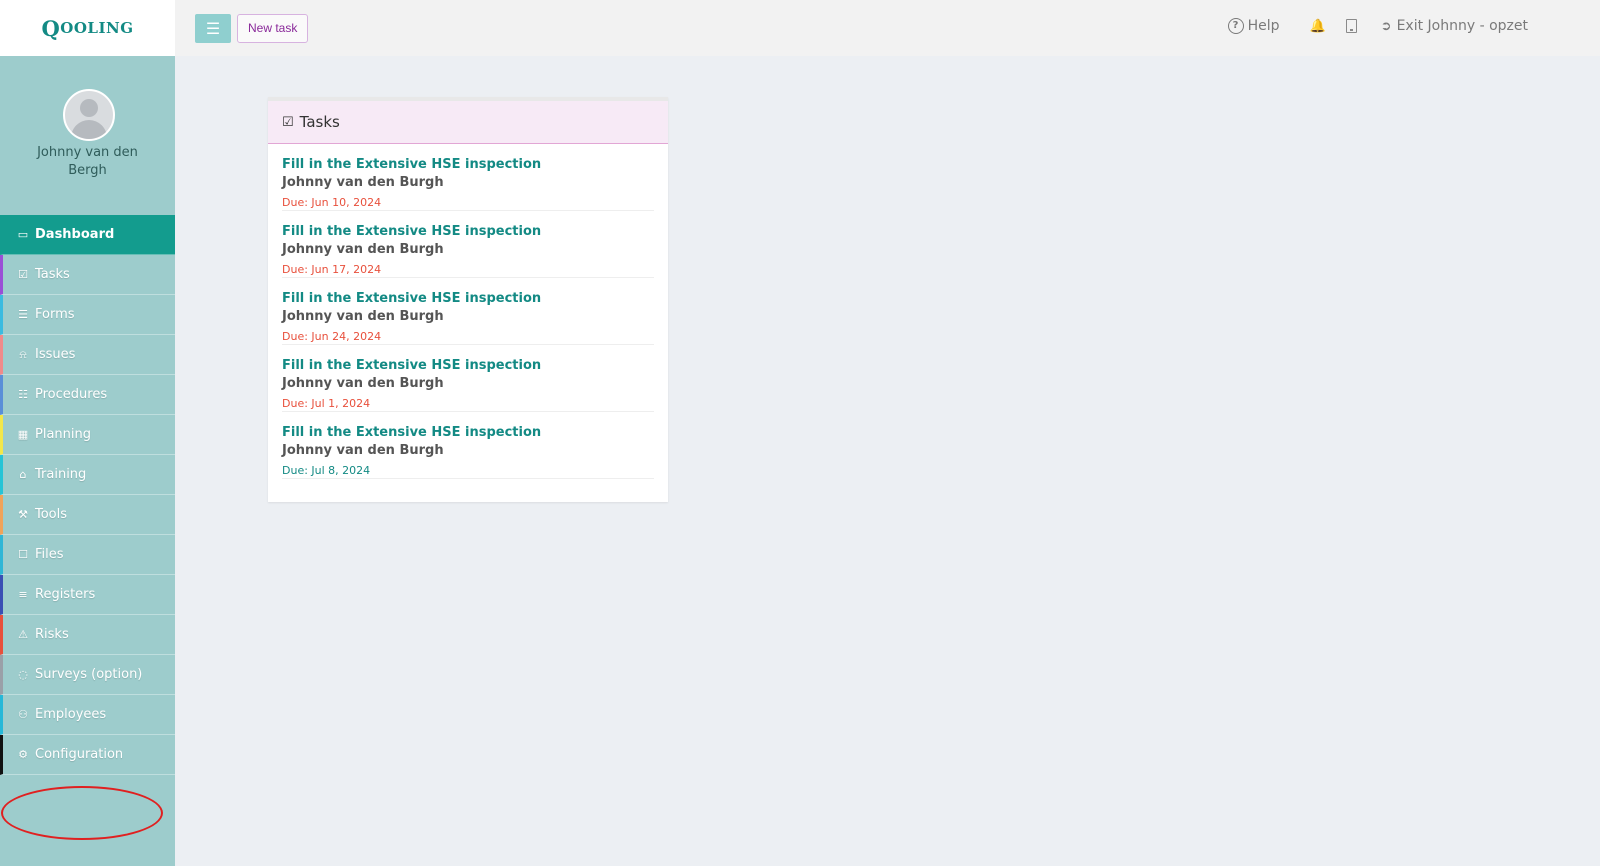  Describe the element at coordinates (87, 475) in the screenshot. I see `sidebar-item-training: ⌂ Training` at that location.